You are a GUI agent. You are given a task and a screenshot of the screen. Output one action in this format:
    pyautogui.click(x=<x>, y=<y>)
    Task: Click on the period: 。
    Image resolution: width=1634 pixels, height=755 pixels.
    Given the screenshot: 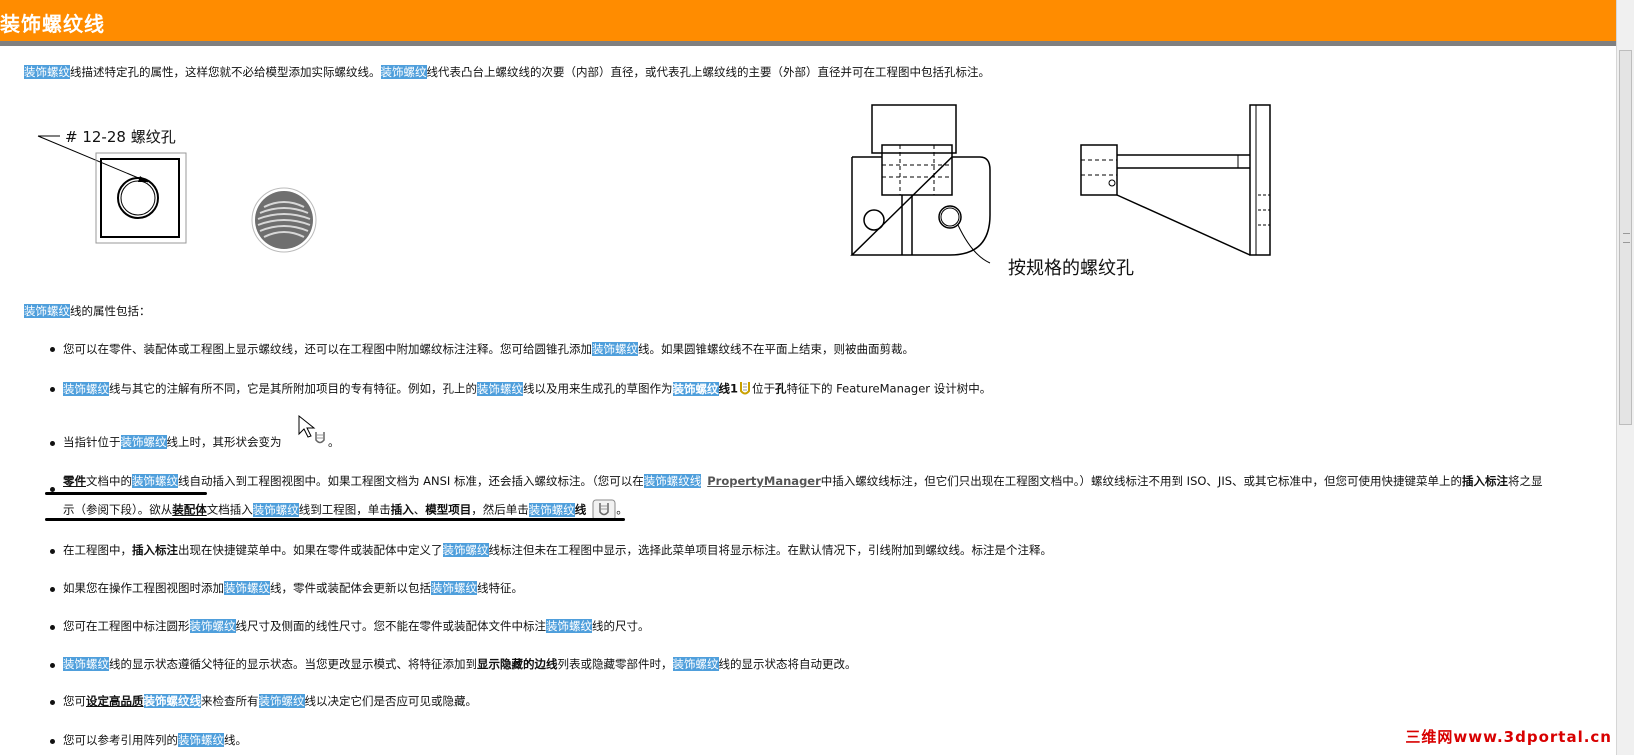 What is the action you would take?
    pyautogui.click(x=334, y=442)
    